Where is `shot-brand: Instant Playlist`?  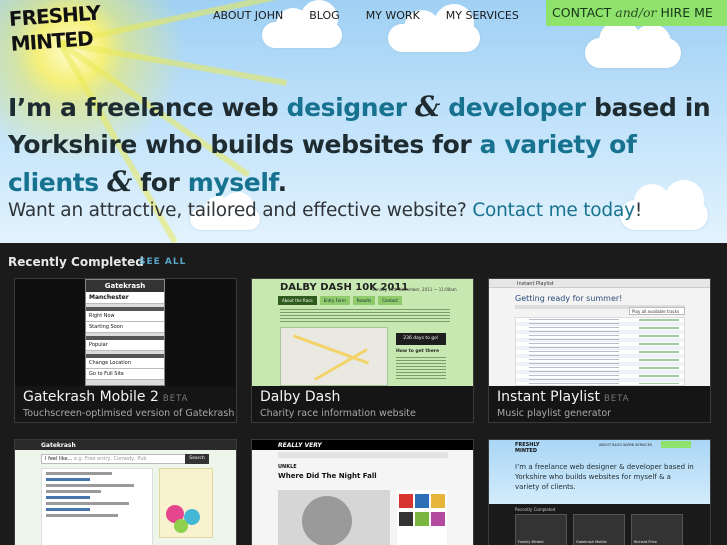
shot-brand: Instant Playlist is located at coordinates (535, 284).